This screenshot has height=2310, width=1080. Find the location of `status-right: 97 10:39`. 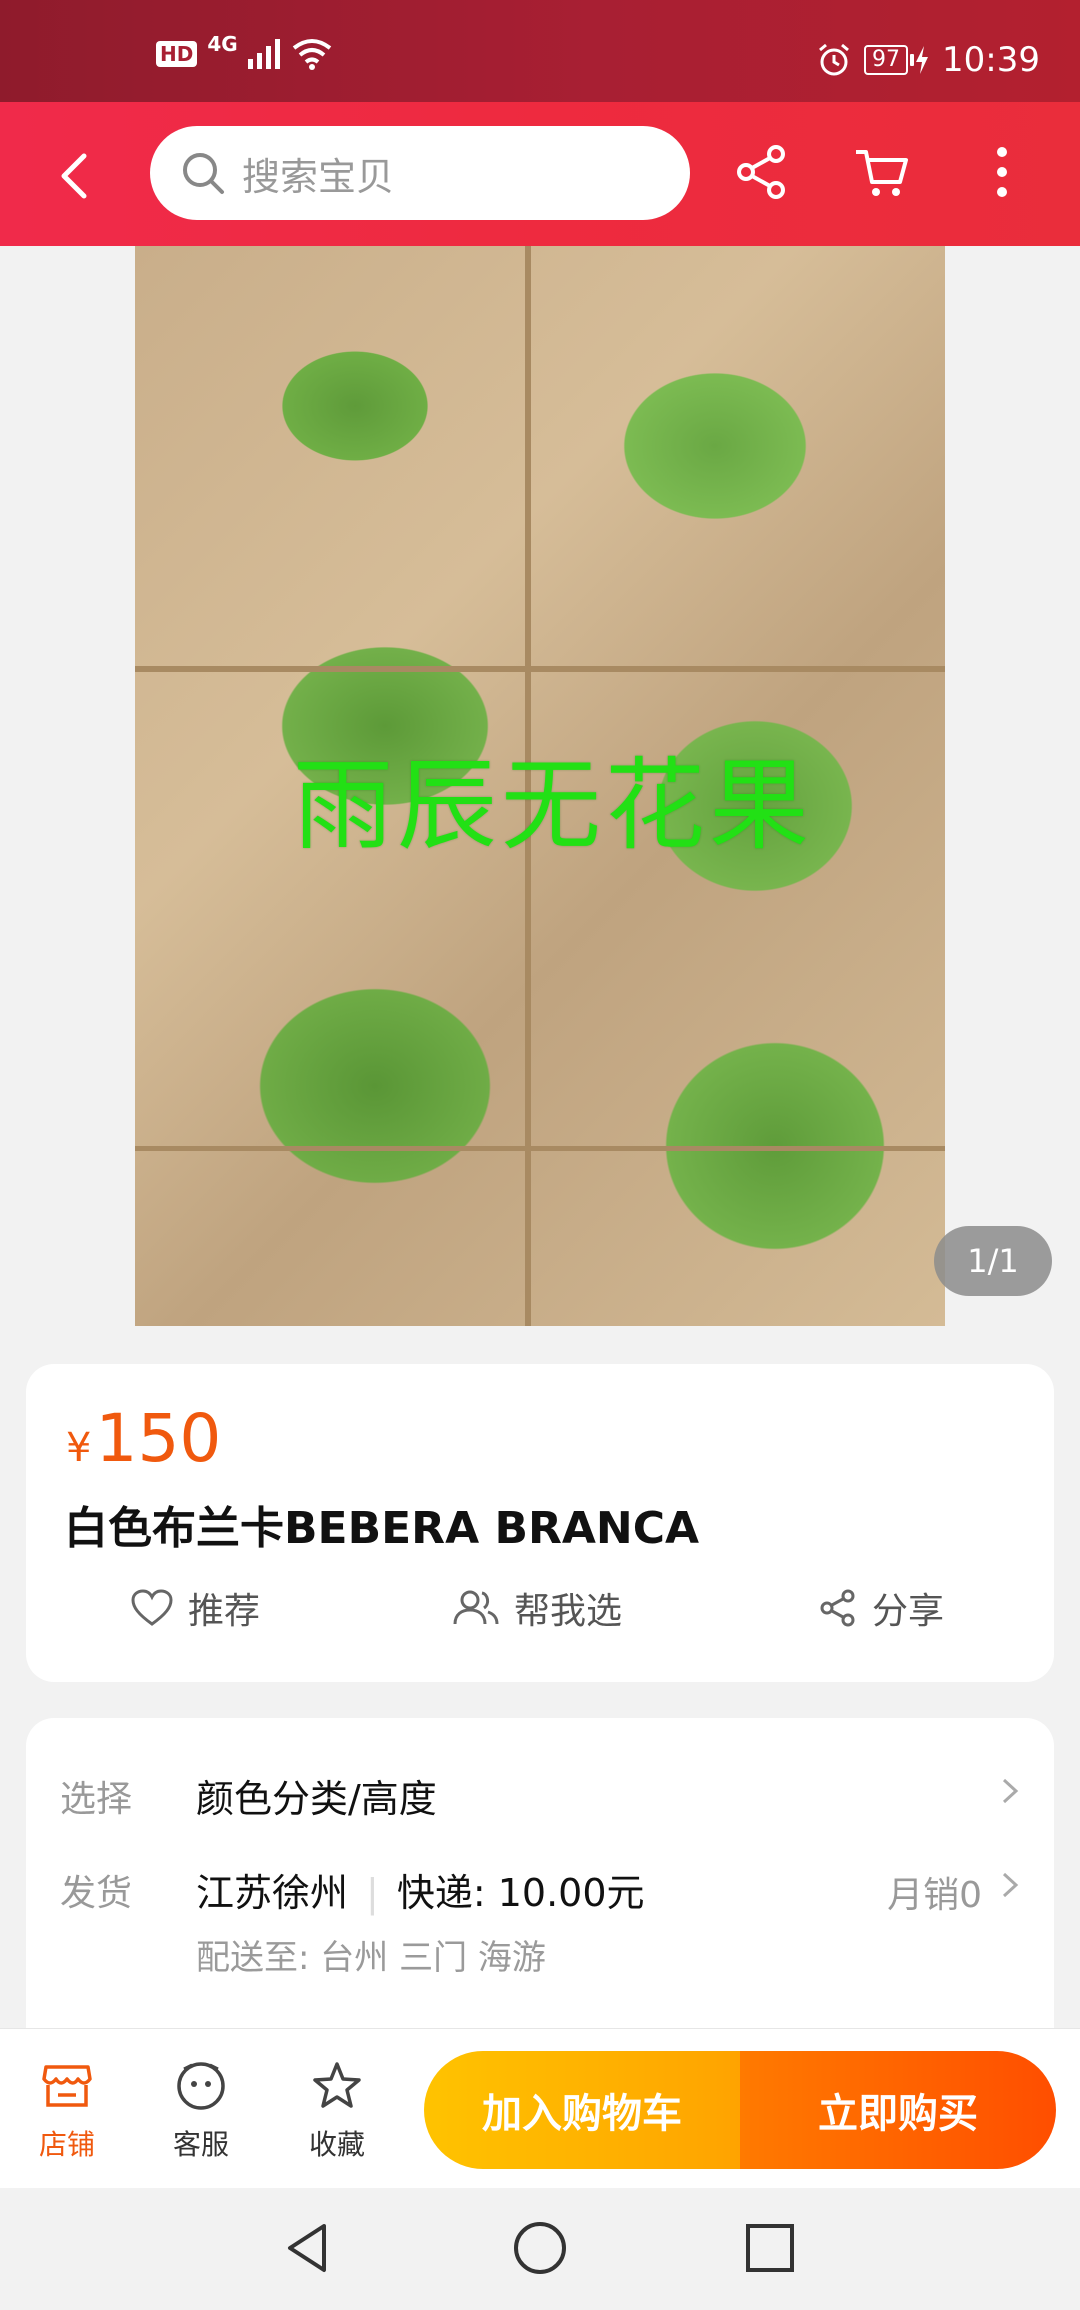

status-right: 97 10:39 is located at coordinates (928, 60).